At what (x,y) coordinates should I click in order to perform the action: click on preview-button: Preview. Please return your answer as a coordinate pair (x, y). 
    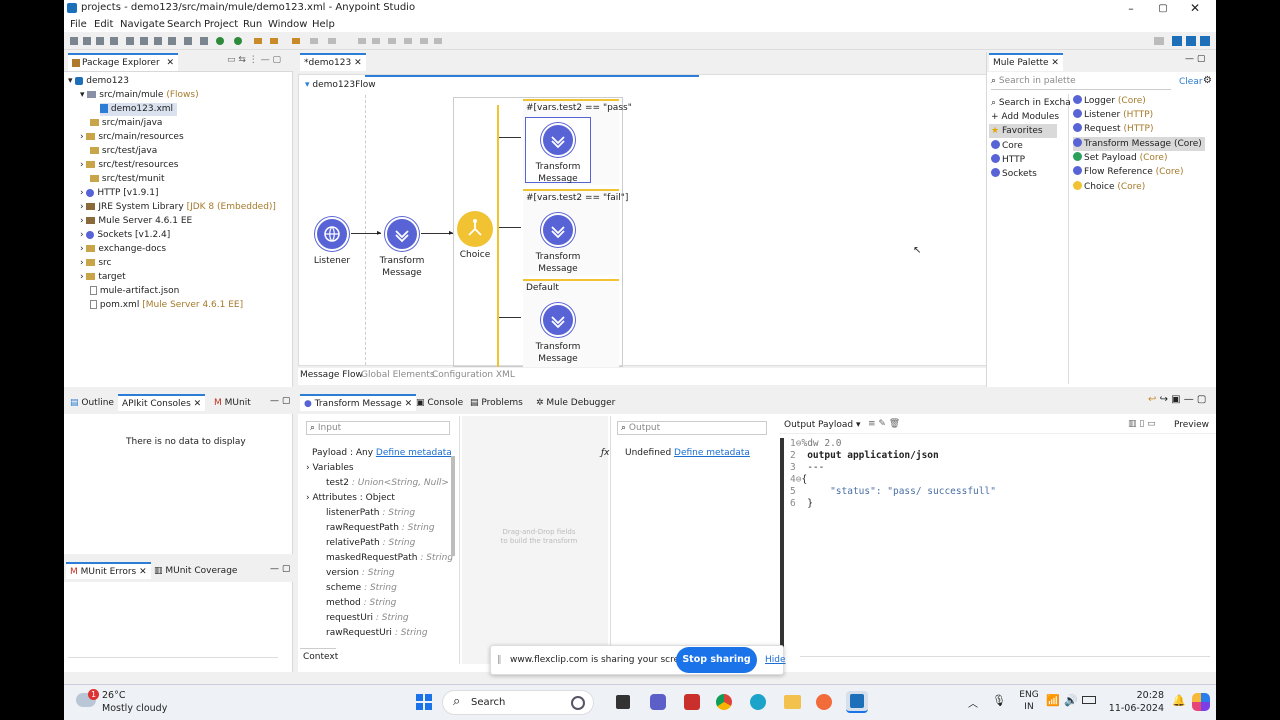
    Looking at the image, I should click on (1191, 425).